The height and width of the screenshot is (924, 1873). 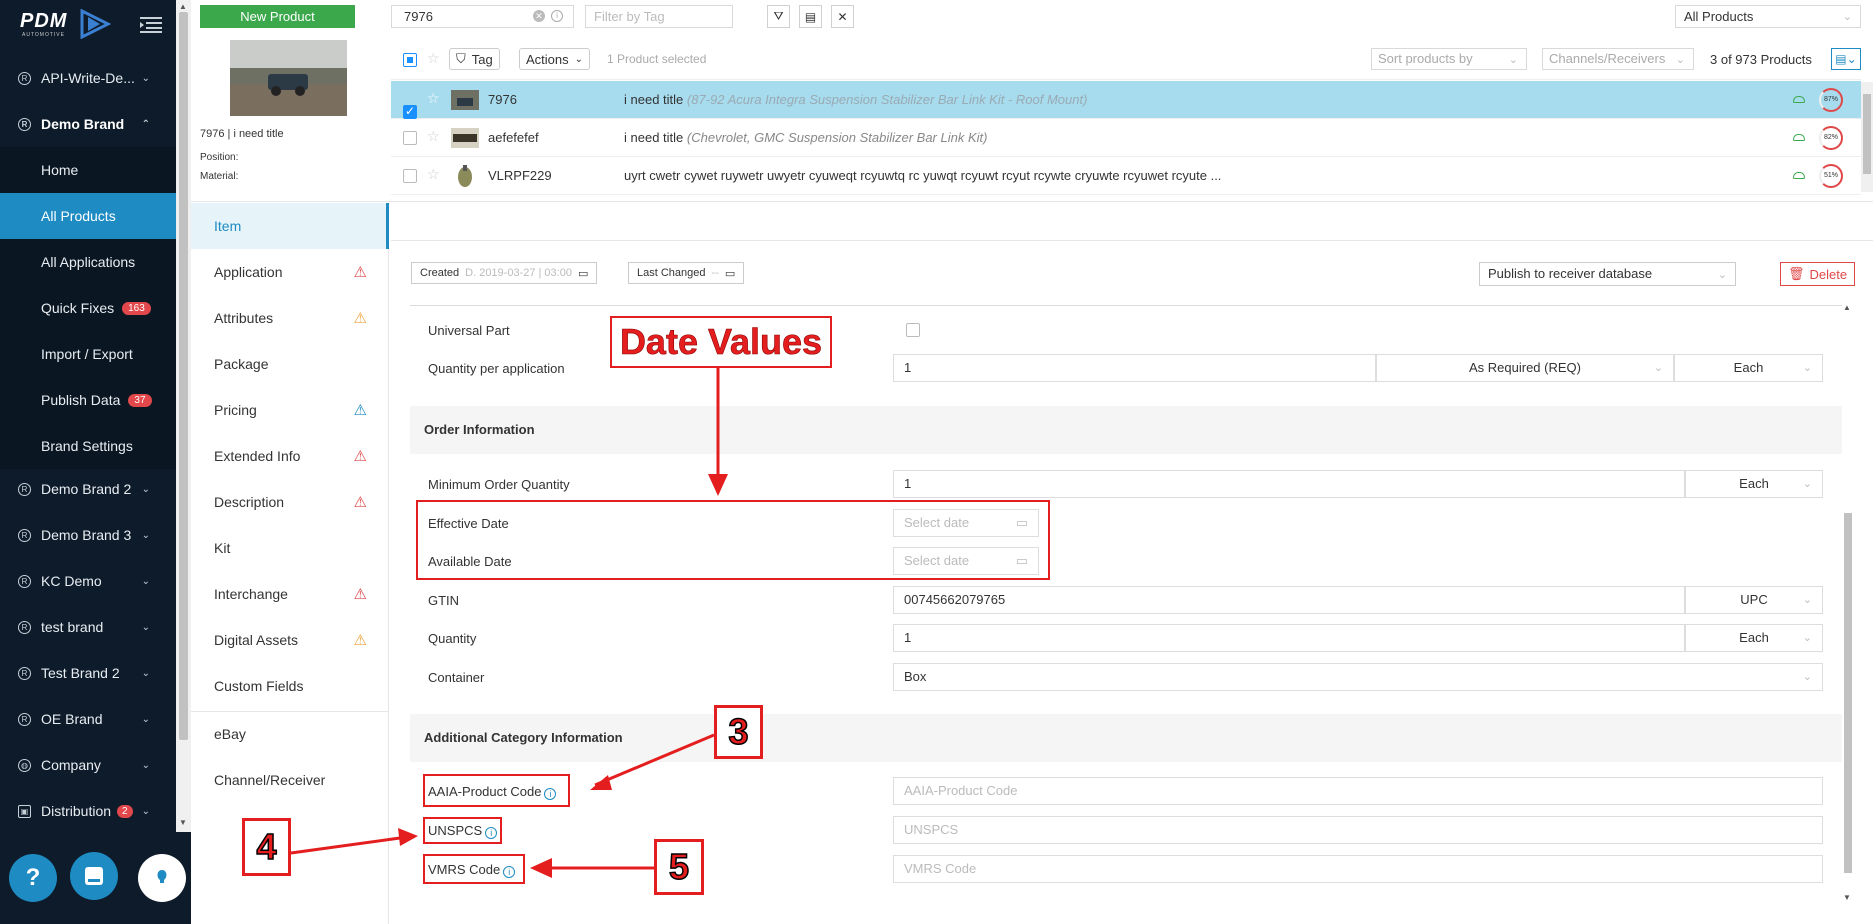 What do you see at coordinates (842, 16) in the screenshot?
I see `clear-filter-button: ✕` at bounding box center [842, 16].